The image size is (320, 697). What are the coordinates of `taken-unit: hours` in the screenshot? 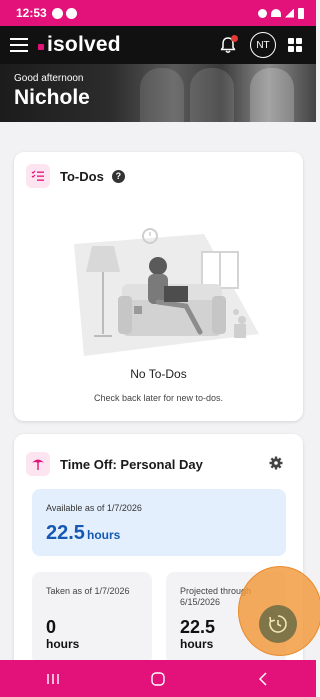 It's located at (63, 644).